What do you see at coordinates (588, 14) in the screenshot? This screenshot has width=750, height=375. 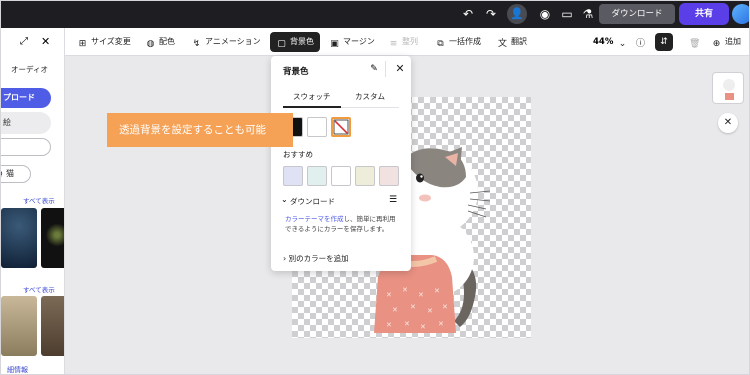 I see `flask-icon: ⚗` at bounding box center [588, 14].